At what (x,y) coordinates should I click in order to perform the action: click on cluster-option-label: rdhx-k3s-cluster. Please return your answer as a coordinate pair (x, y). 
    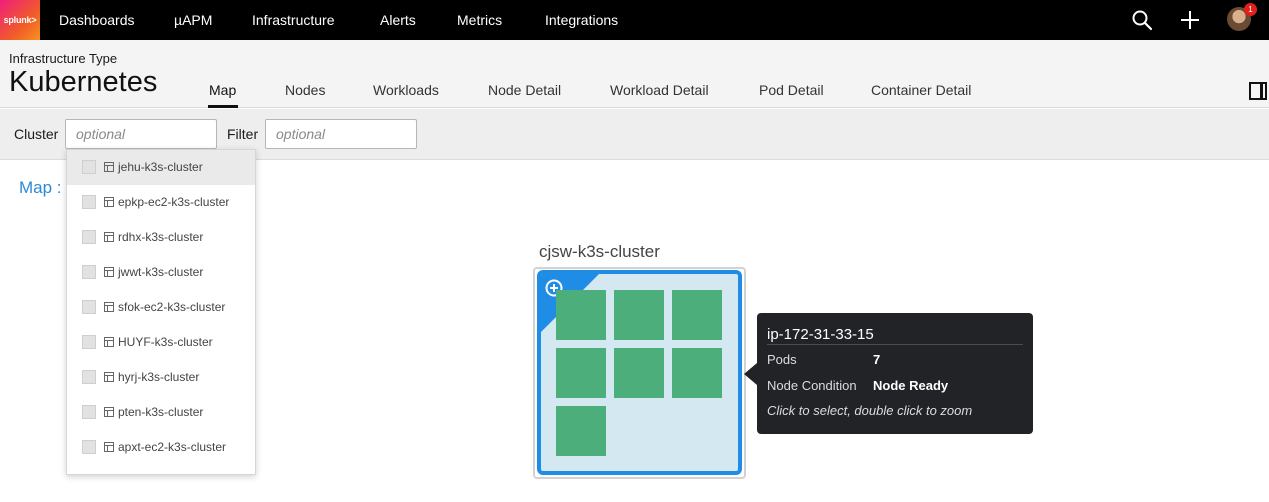
    Looking at the image, I should click on (161, 237).